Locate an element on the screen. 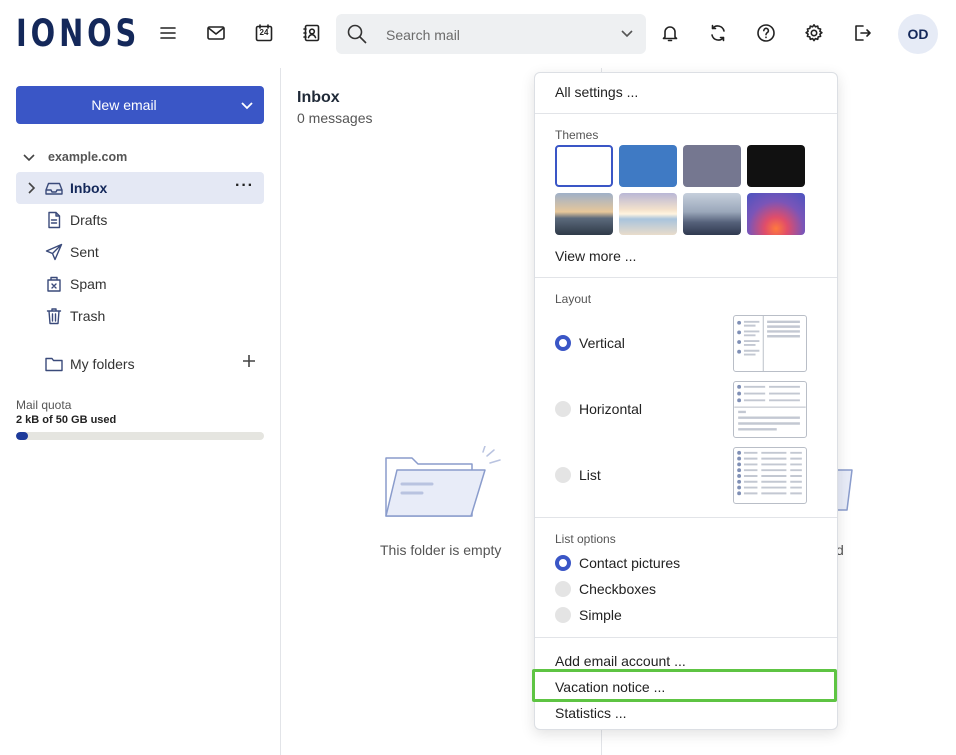 Image resolution: width=956 pixels, height=755 pixels. ionos-logo: IONOS is located at coordinates (78, 34).